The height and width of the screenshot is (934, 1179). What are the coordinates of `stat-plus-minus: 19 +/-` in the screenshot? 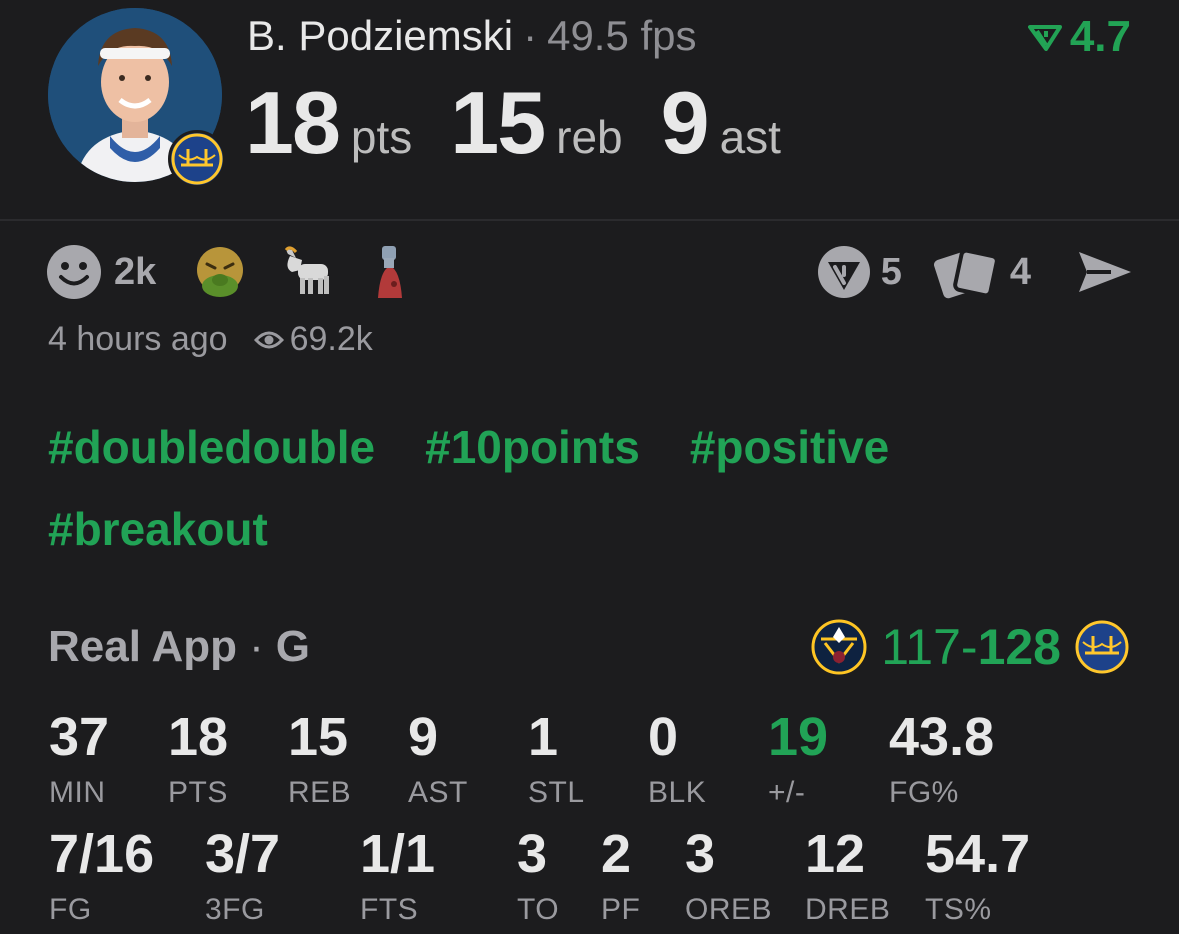 It's located at (798, 760).